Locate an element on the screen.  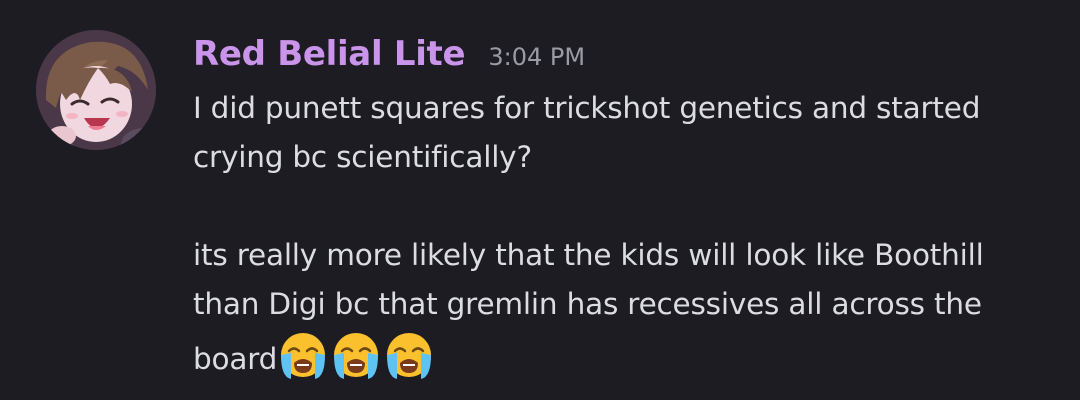
message-header: Red Belial Lite 3:04 PM is located at coordinates (389, 54).